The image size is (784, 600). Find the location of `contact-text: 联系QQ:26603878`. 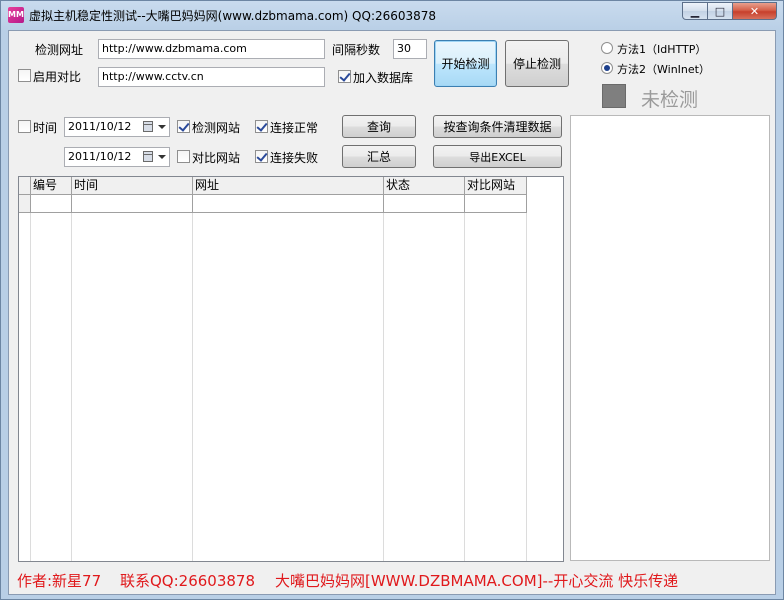

contact-text: 联系QQ:26603878 is located at coordinates (188, 581).